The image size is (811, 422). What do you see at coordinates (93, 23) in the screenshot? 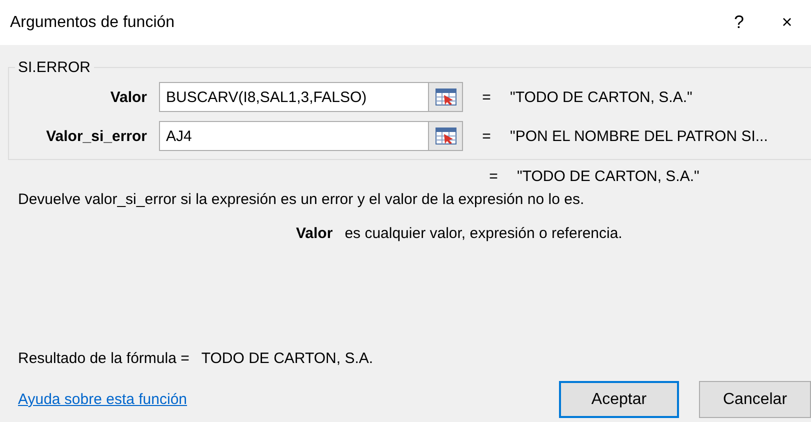
I see `window-title: Argumentos de función` at bounding box center [93, 23].